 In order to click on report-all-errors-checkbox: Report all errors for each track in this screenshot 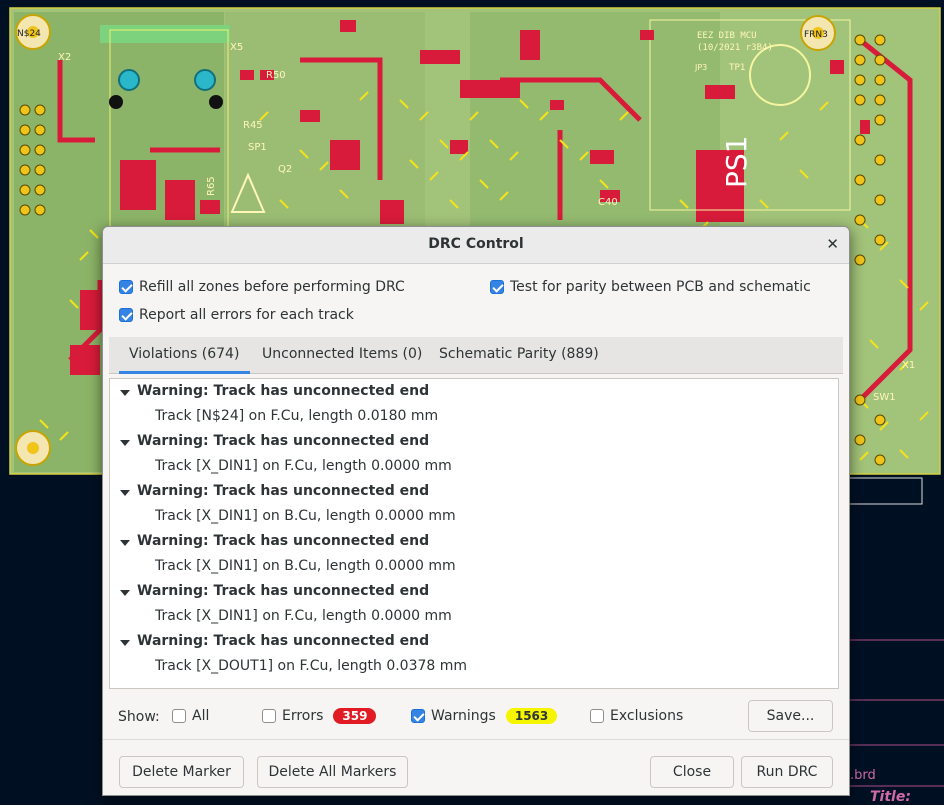, I will do `click(236, 315)`.